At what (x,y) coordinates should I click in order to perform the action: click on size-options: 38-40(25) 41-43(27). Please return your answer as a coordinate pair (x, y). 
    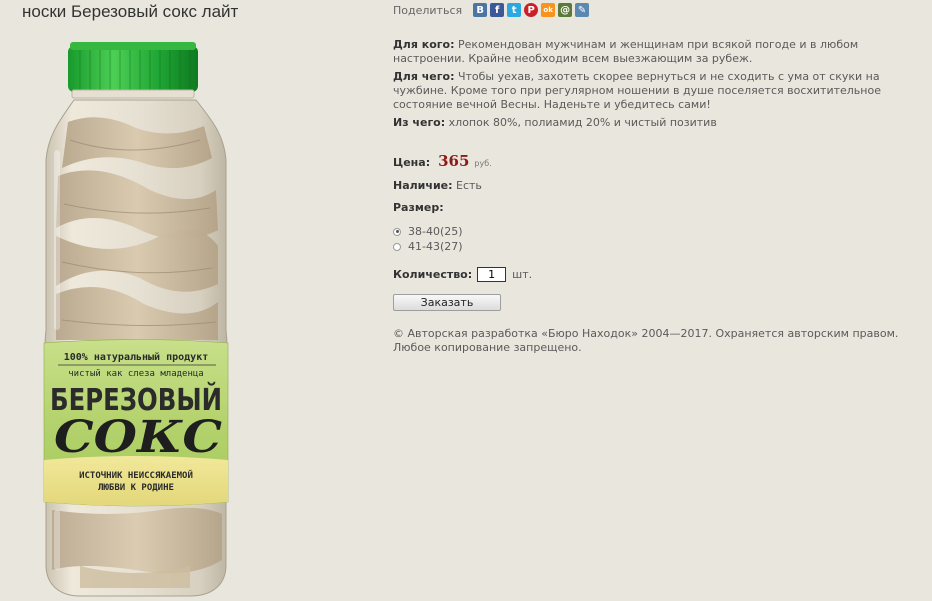
    Looking at the image, I should click on (658, 239).